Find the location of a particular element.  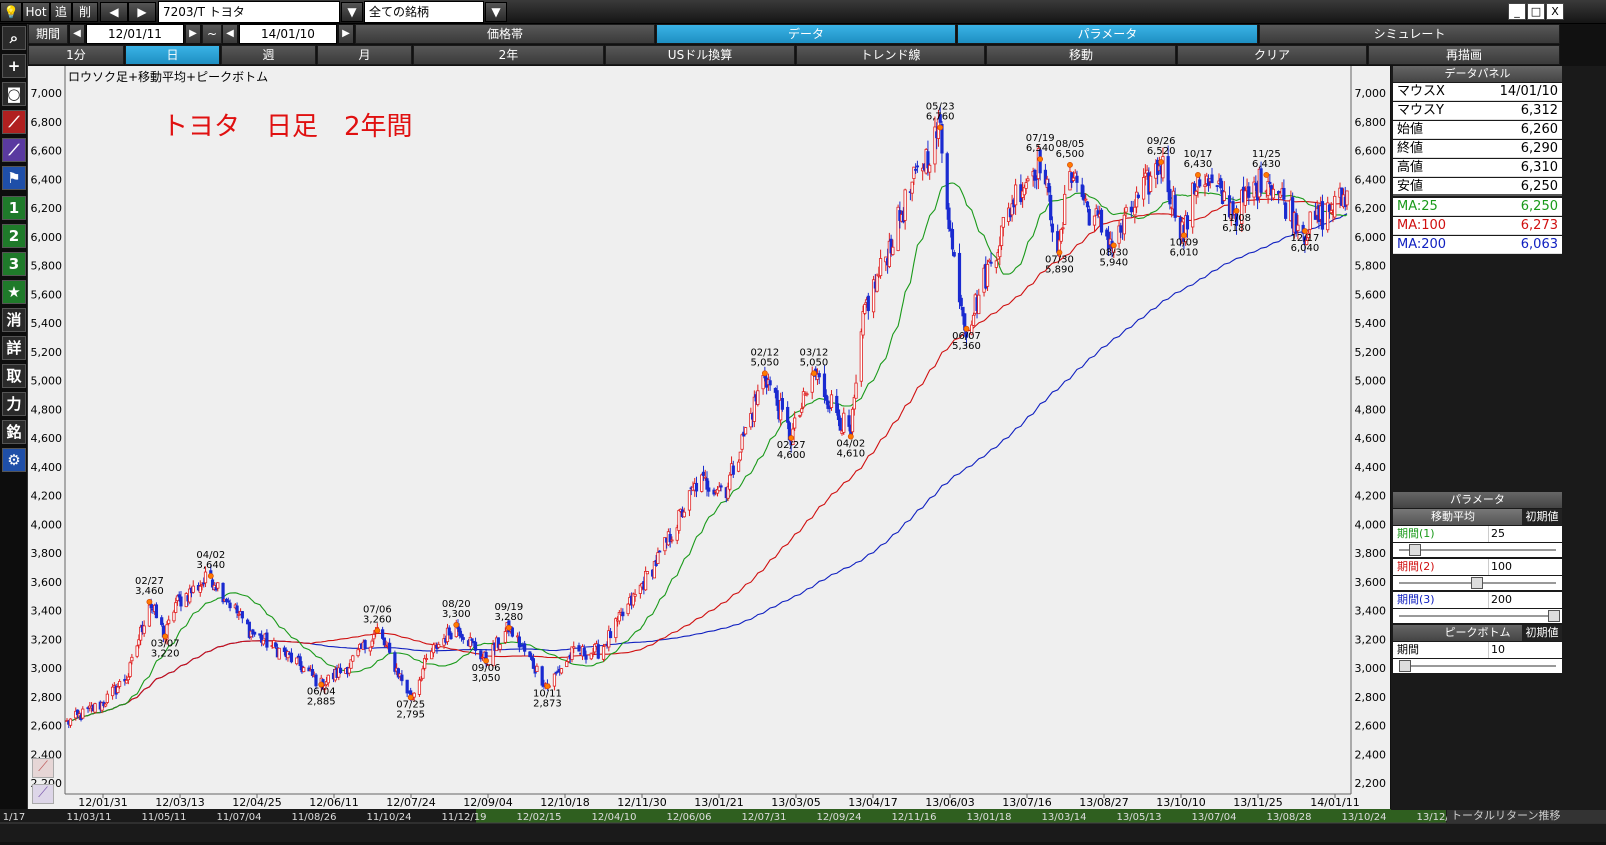

crosshair-icon: + is located at coordinates (14, 66).